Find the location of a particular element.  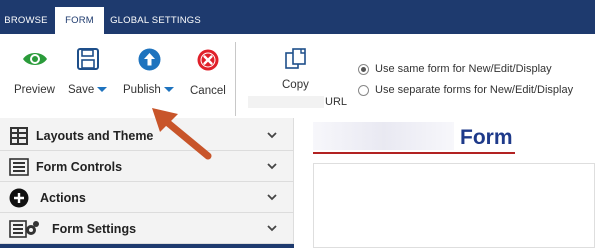

preview-label: Preview is located at coordinates (34, 90).